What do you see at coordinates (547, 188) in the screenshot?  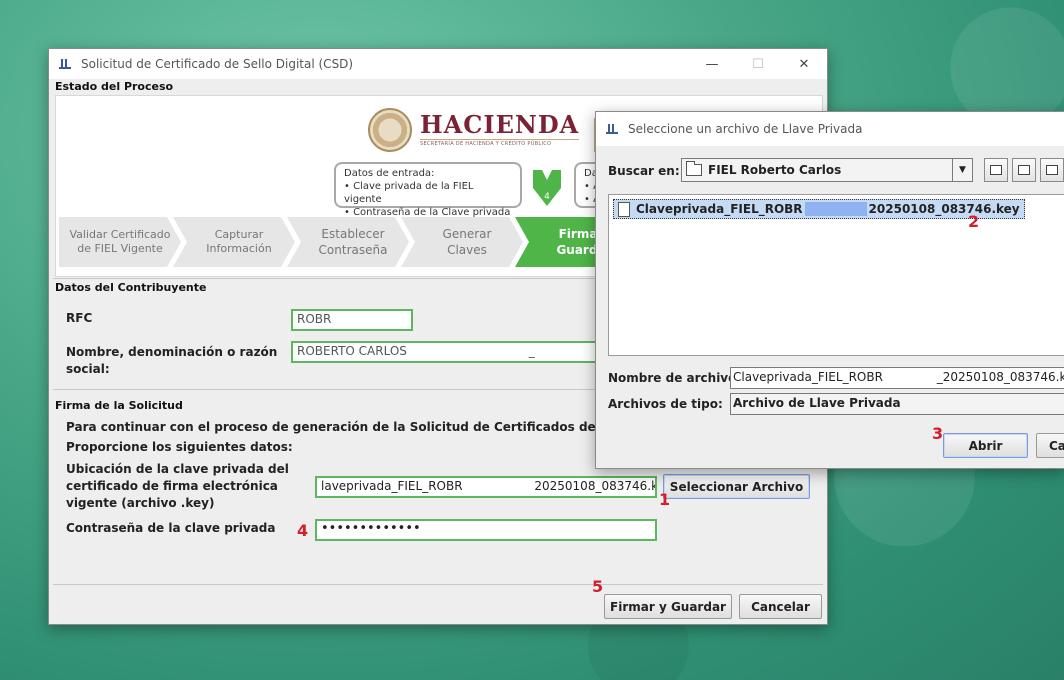 I see `step-arrow-icon: 4` at bounding box center [547, 188].